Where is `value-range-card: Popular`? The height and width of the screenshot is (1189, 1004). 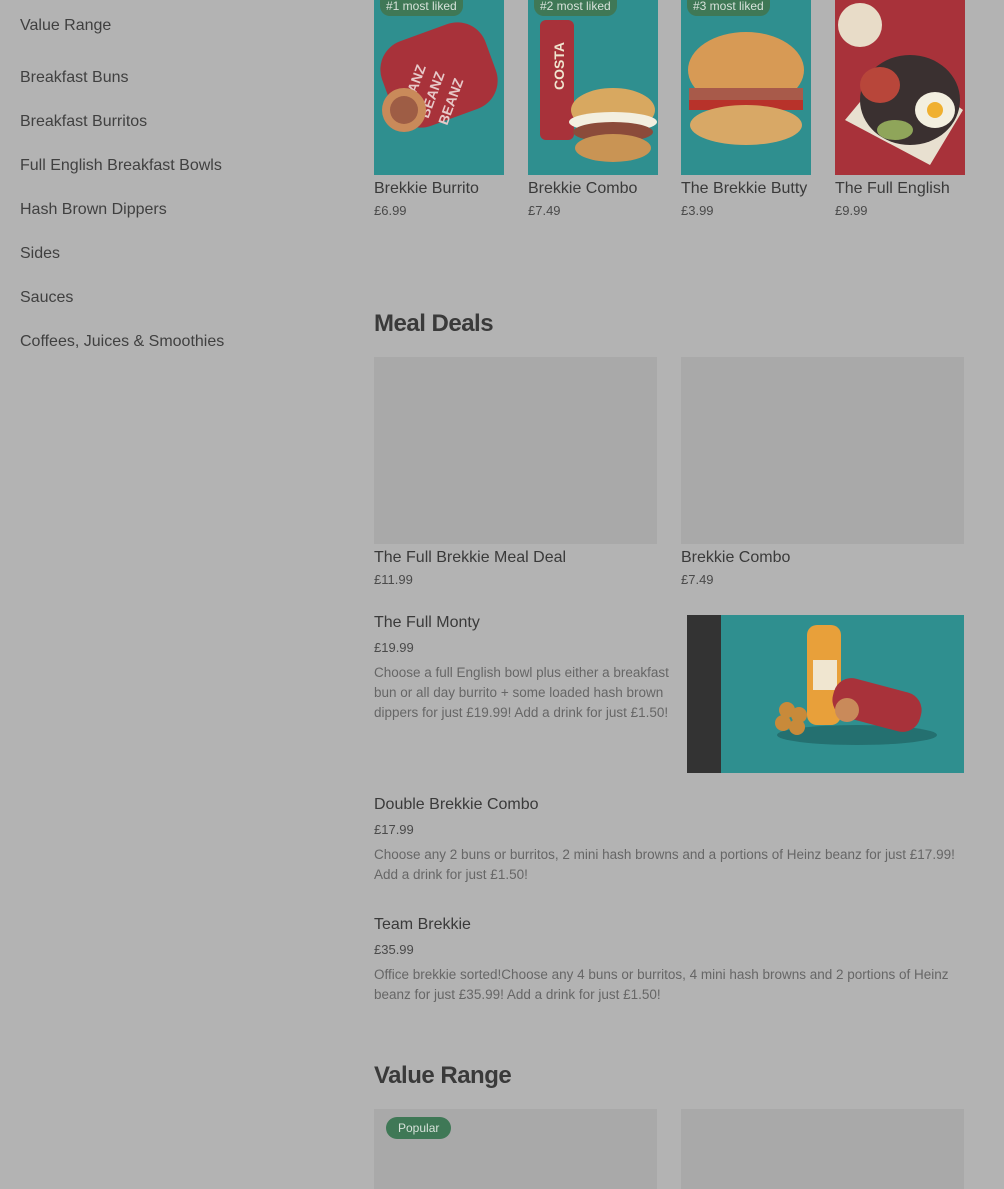 value-range-card: Popular is located at coordinates (515, 1149).